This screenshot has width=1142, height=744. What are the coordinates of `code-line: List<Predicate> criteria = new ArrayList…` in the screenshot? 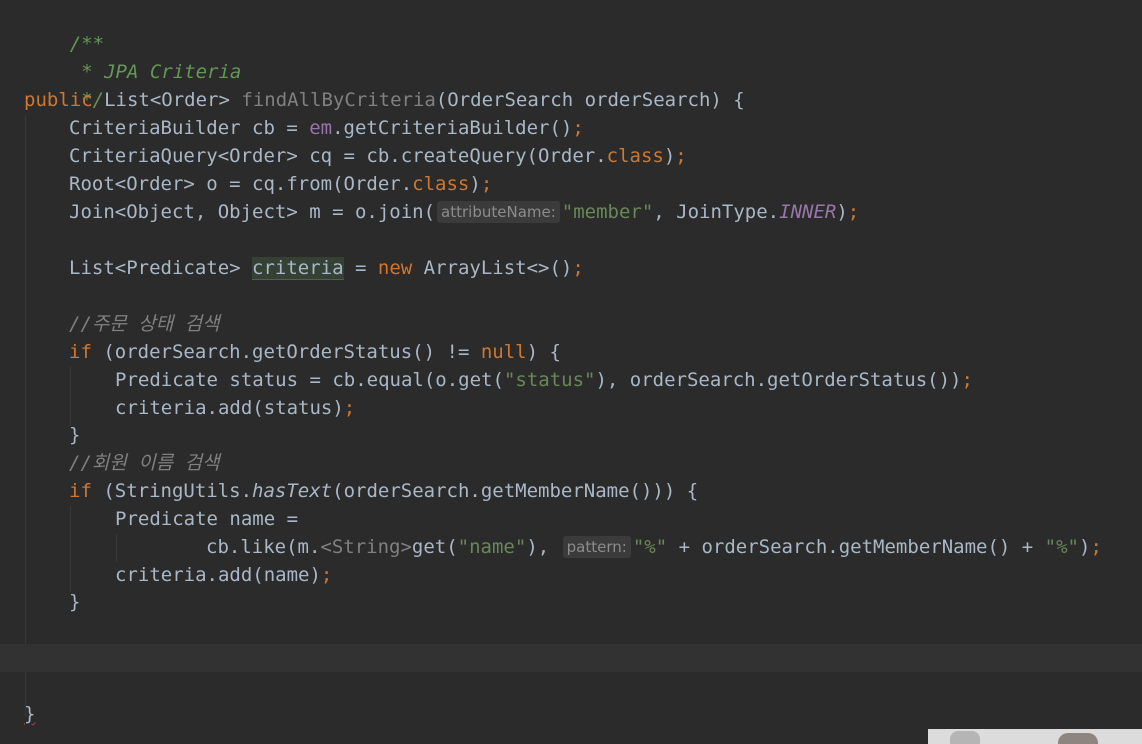 It's located at (326, 268).